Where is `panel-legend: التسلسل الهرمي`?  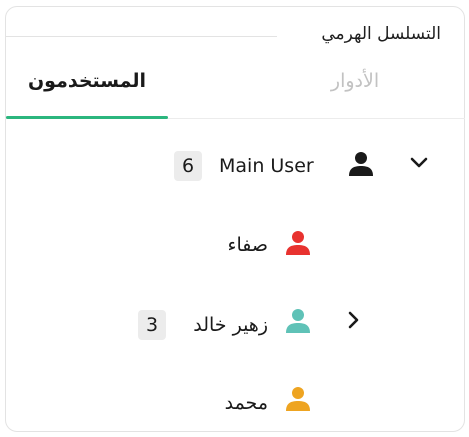
panel-legend: التسلسل الهرمي is located at coordinates (381, 34).